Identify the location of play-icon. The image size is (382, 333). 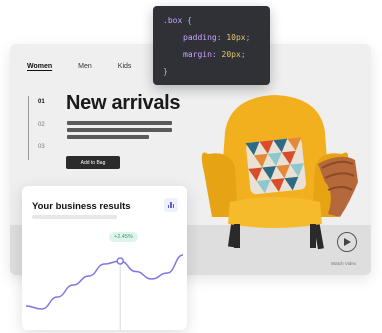
(347, 242).